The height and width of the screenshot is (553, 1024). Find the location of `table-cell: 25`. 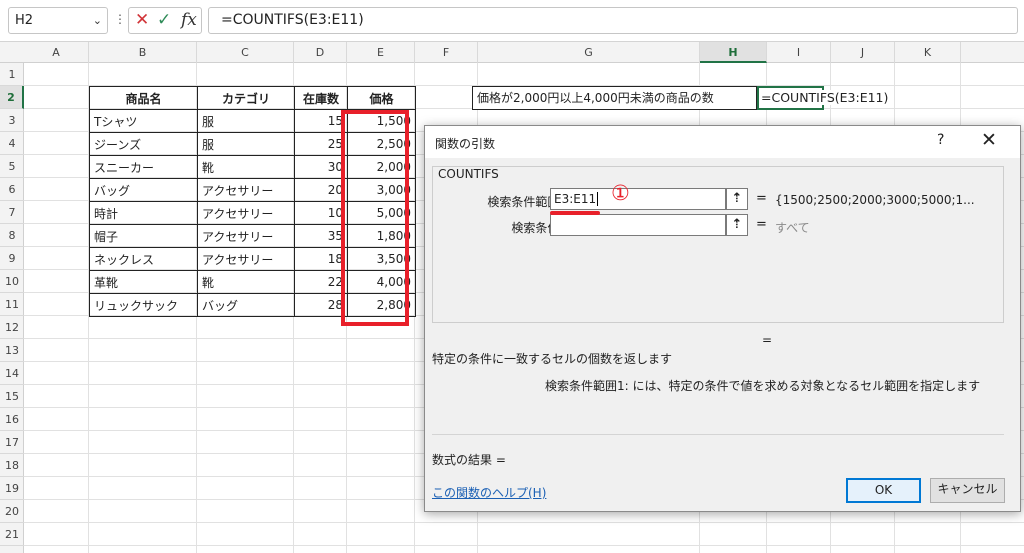

table-cell: 25 is located at coordinates (321, 144).